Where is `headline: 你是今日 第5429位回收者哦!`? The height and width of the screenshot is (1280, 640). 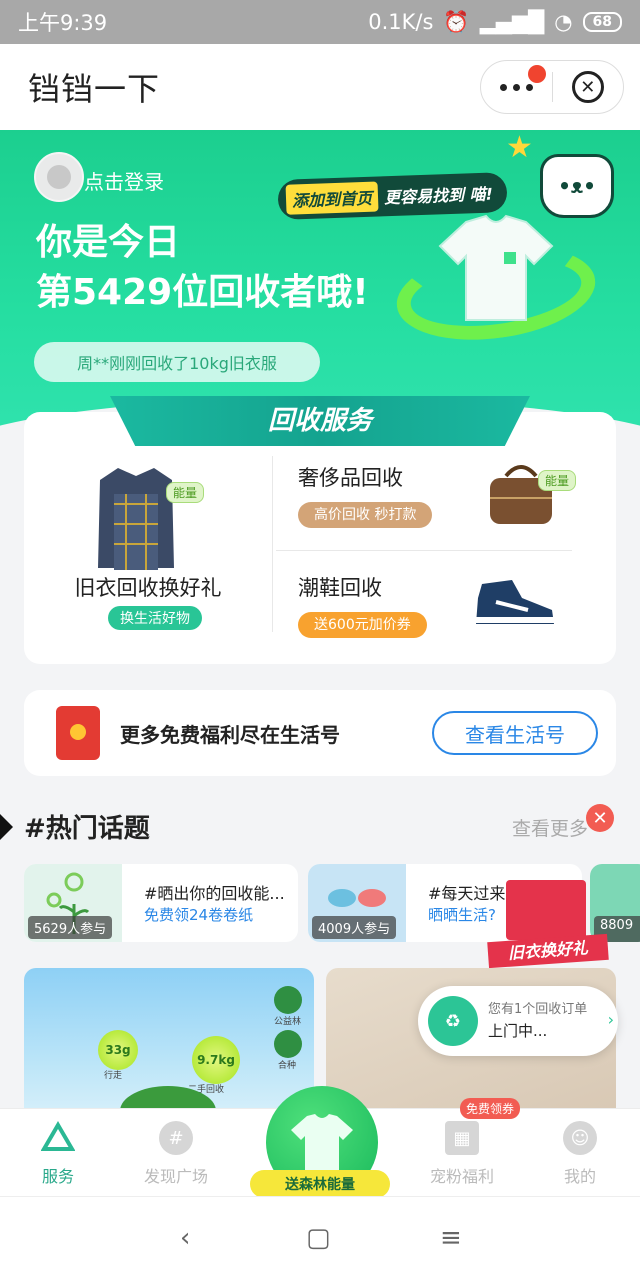 headline: 你是今日 第5429位回收者哦! is located at coordinates (202, 268).